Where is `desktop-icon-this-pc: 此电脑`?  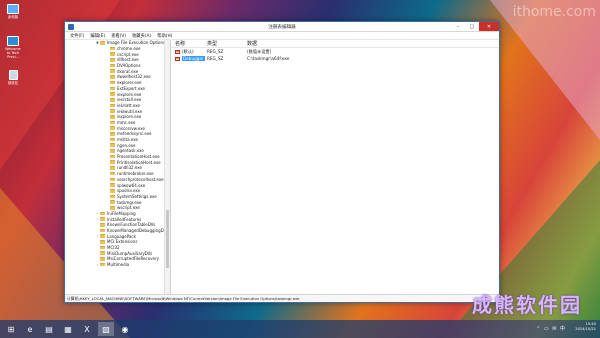 desktop-icon-this-pc: 此电脑 is located at coordinates (13, 11).